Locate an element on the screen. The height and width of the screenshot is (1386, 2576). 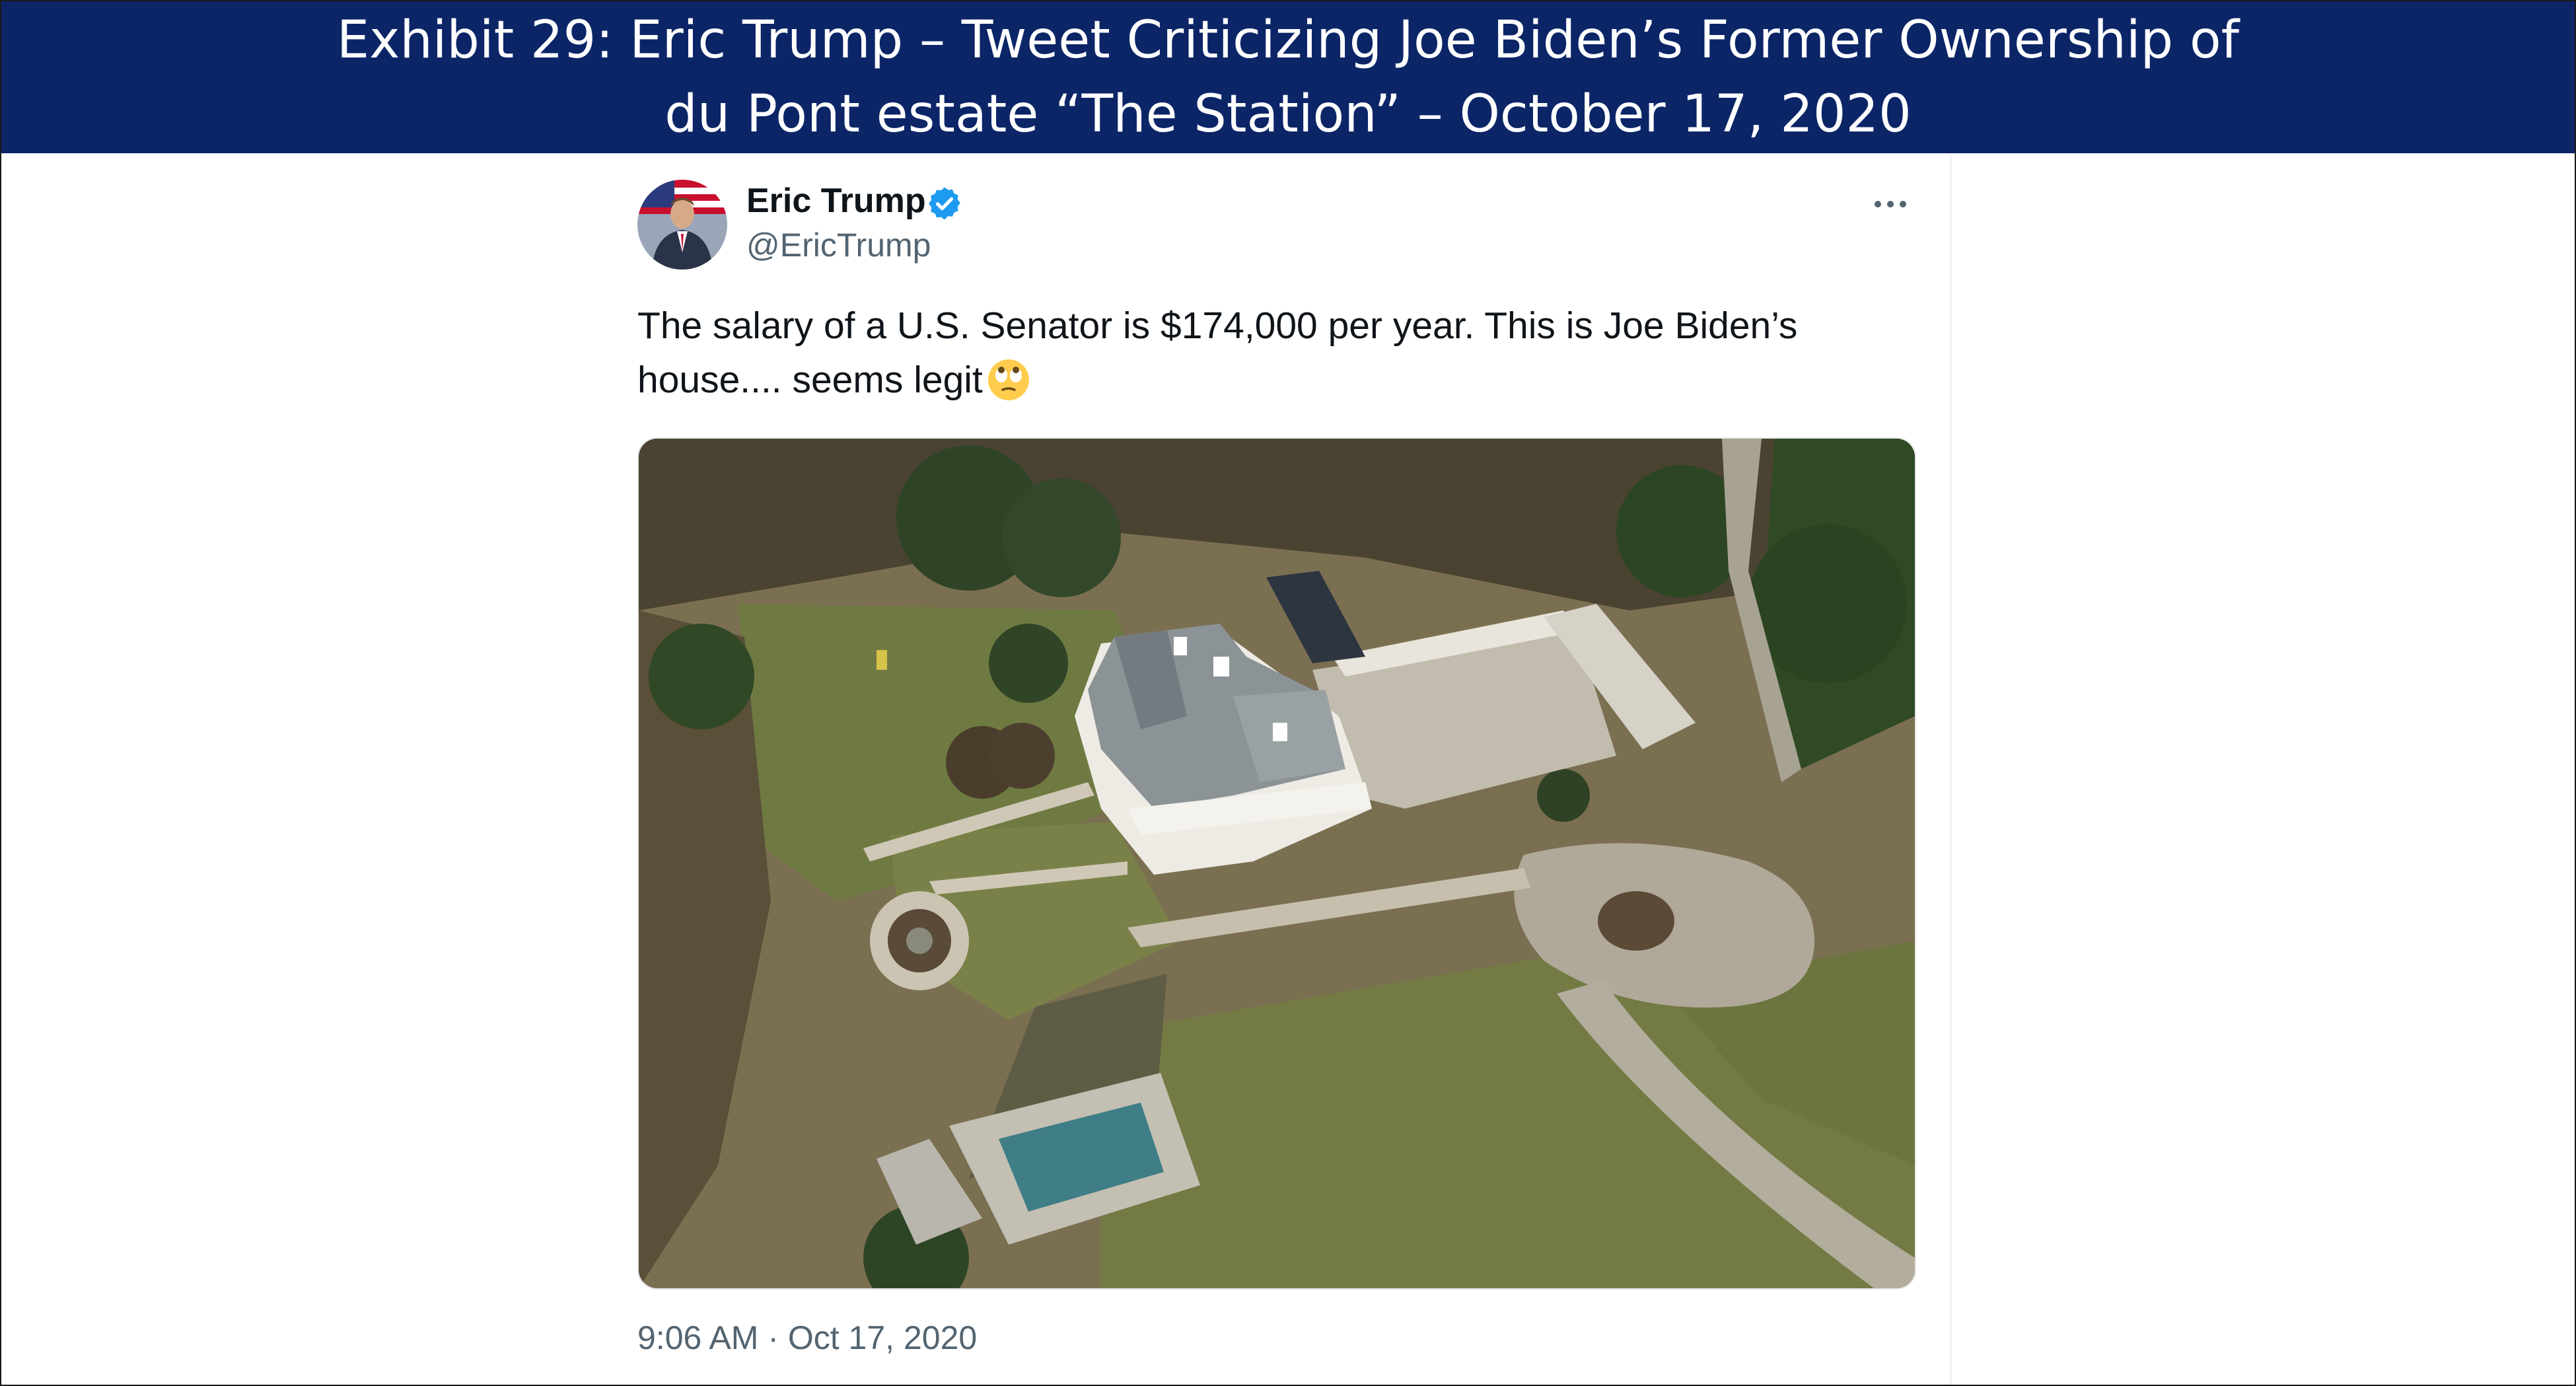
tweet-timestamp: 9:06 AM · Oct 17, 2020 is located at coordinates (807, 1338).